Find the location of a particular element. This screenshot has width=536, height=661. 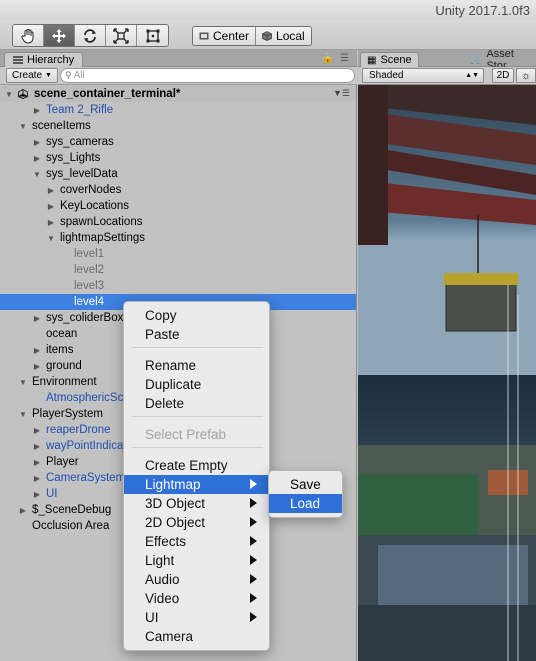

hierarchy-row-label: ocean is located at coordinates (62, 334).